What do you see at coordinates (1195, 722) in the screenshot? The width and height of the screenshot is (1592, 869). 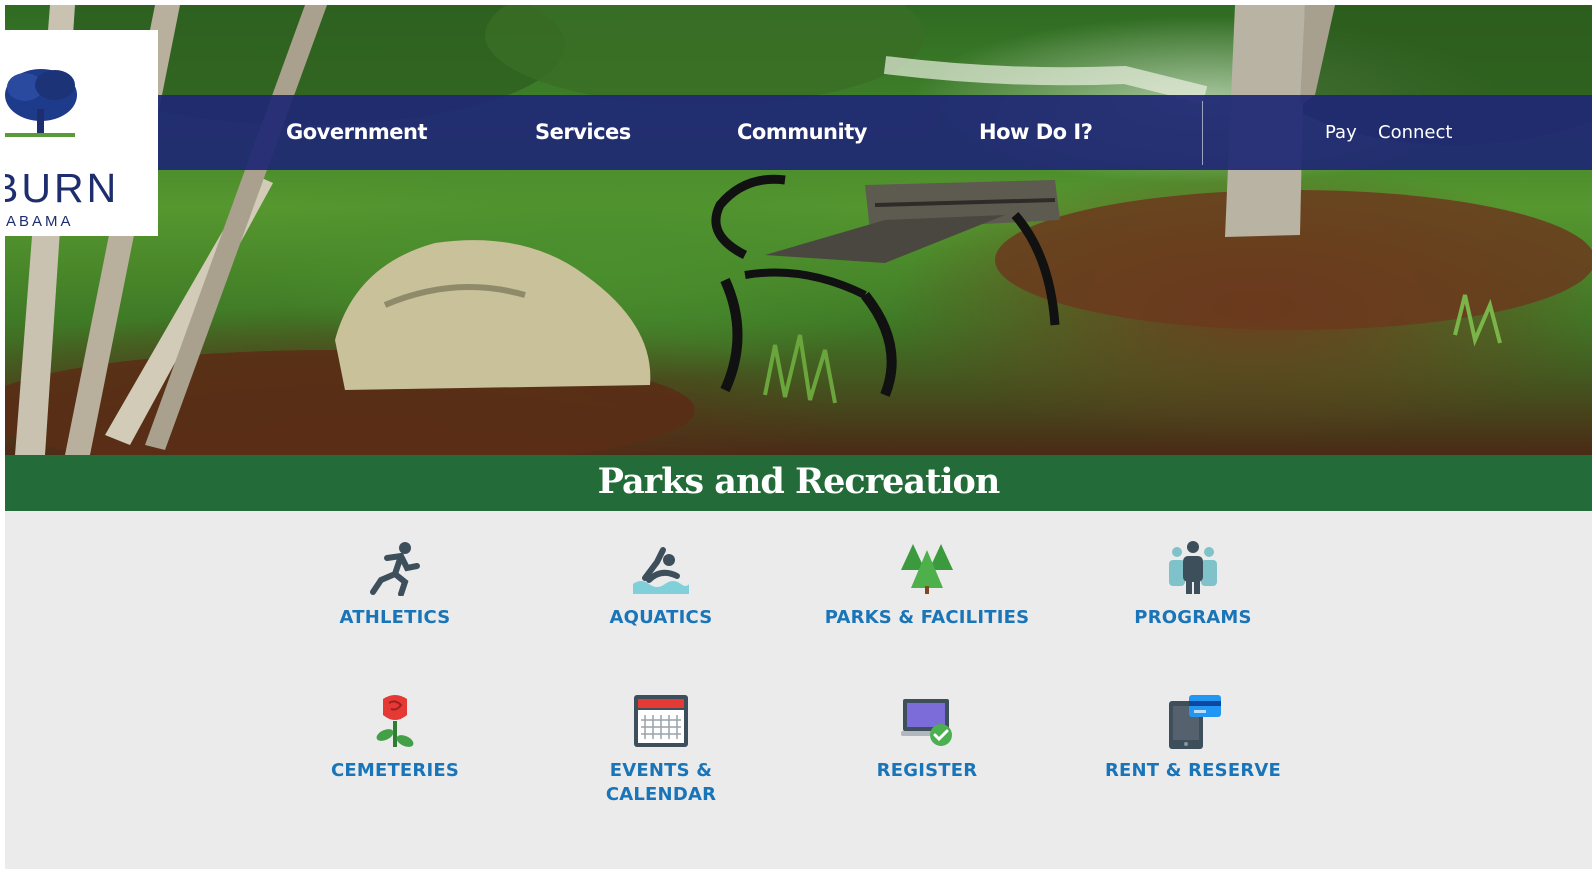 I see `tablet-card-icon` at bounding box center [1195, 722].